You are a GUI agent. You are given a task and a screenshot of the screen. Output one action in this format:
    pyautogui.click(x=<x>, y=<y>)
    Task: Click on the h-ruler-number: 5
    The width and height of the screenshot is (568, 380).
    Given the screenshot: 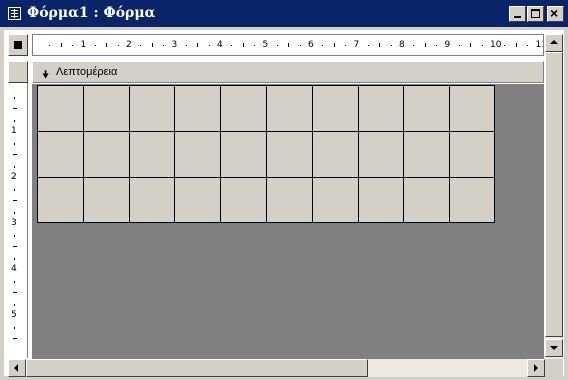 What is the action you would take?
    pyautogui.click(x=265, y=45)
    